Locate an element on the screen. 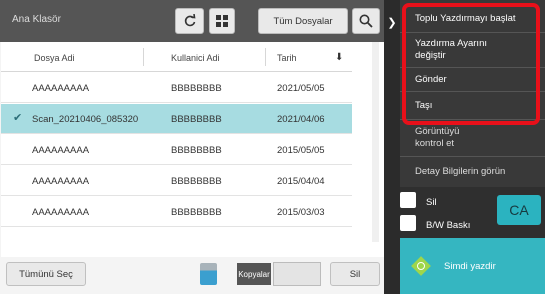 This screenshot has height=294, width=545. search-icon is located at coordinates (366, 21).